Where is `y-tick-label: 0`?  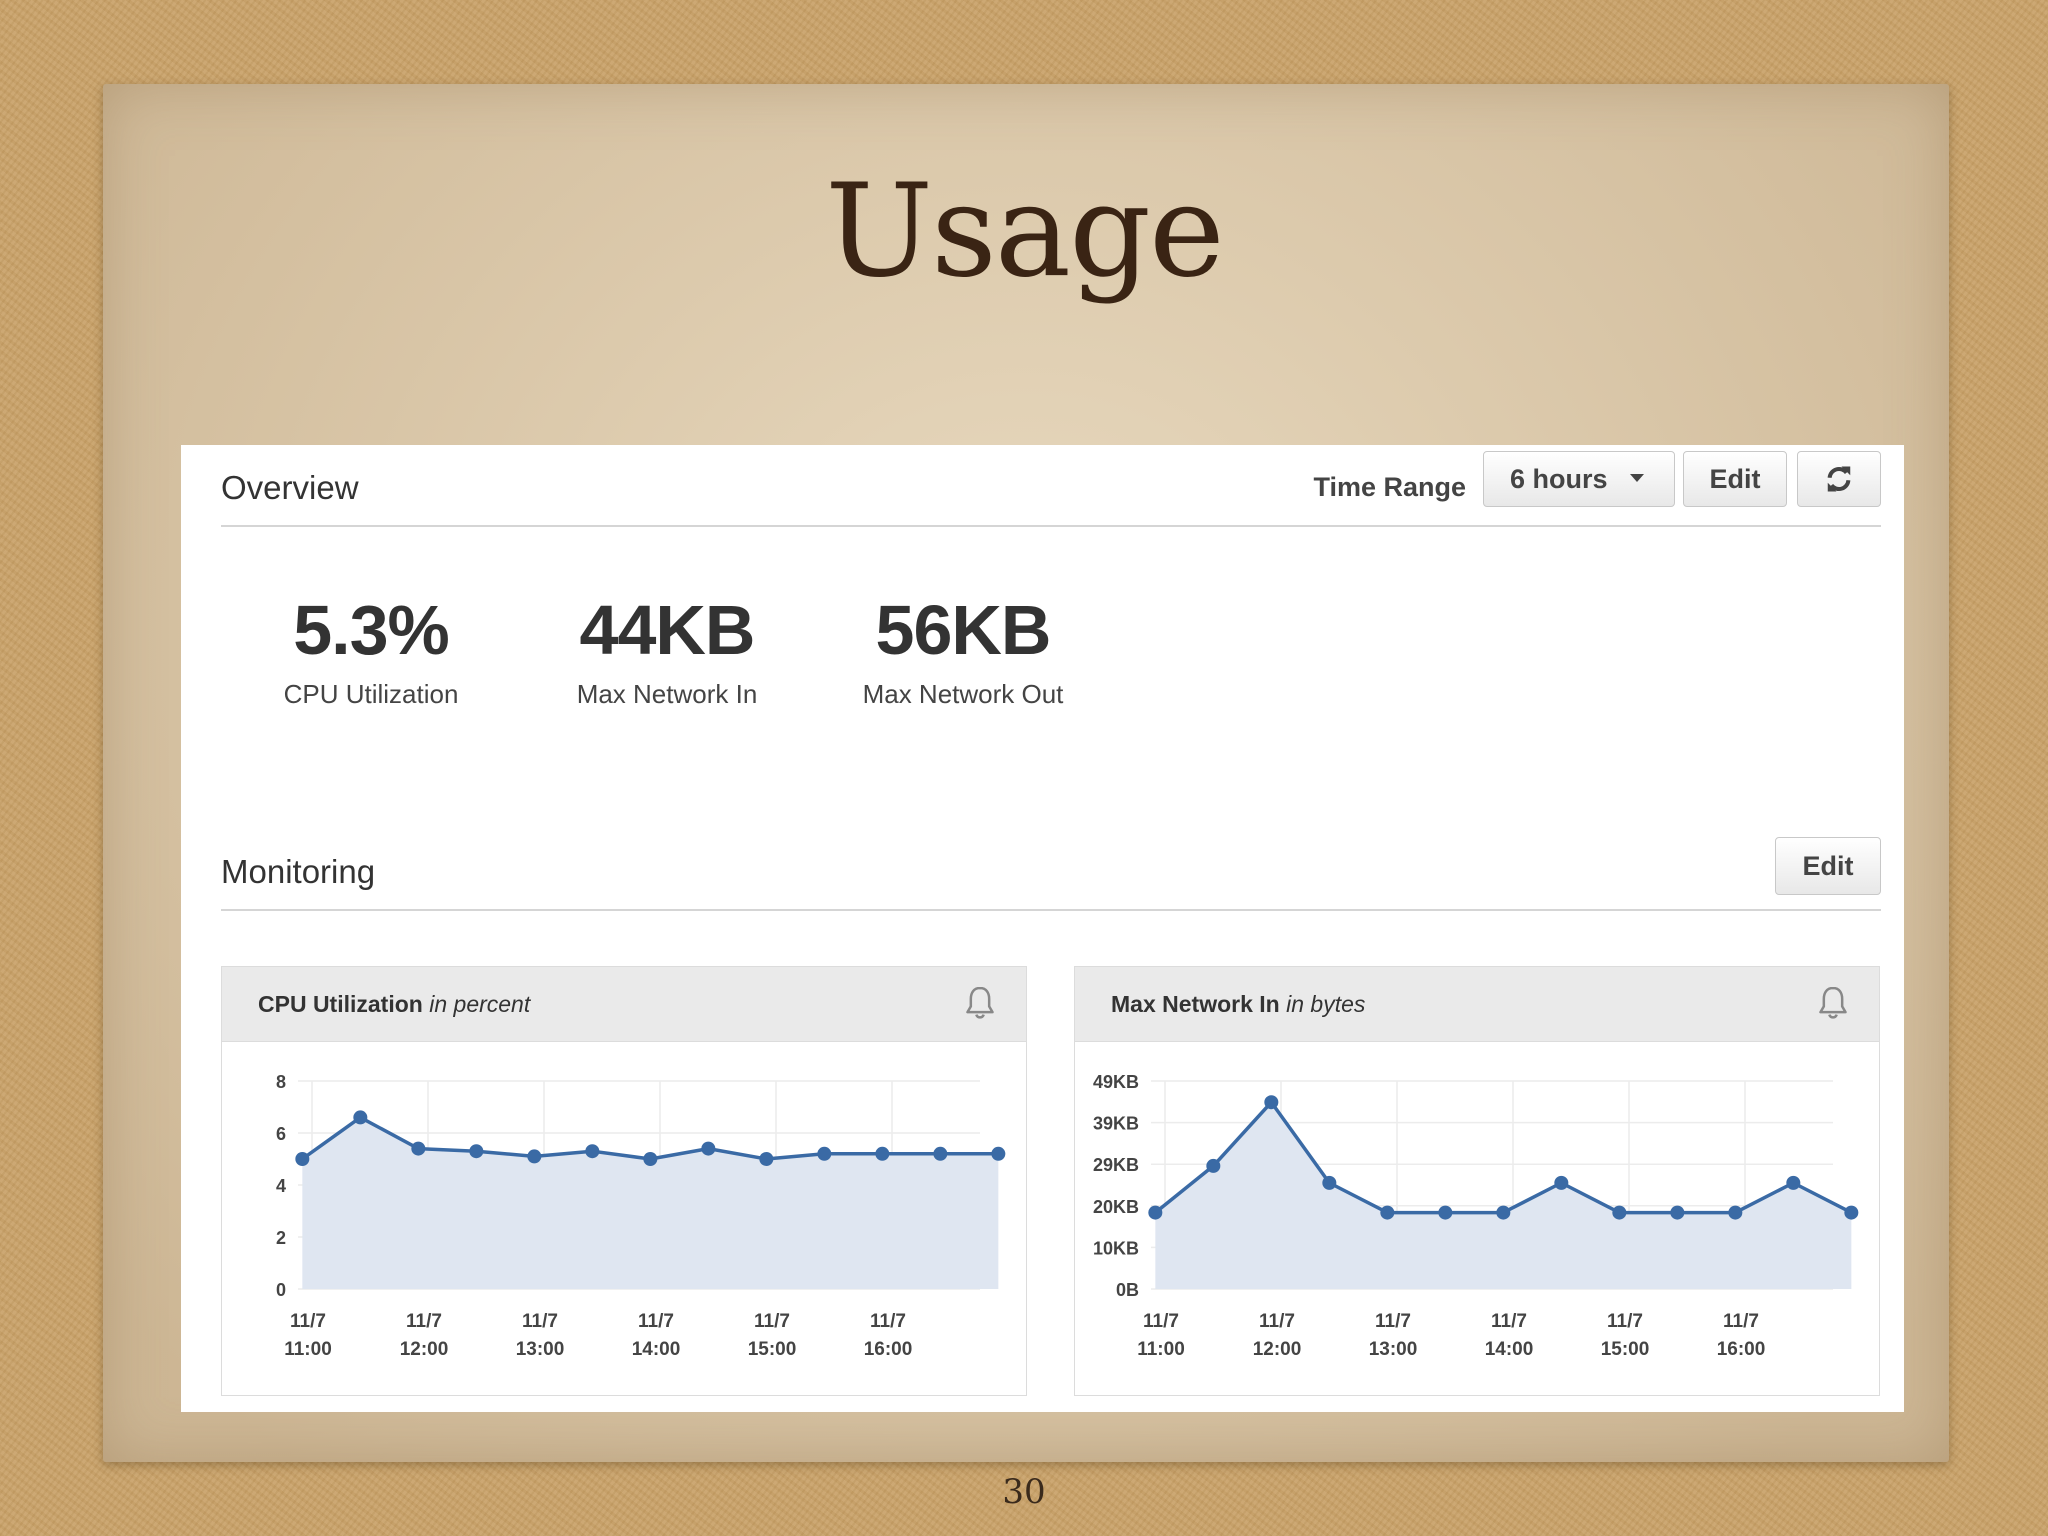
y-tick-label: 0 is located at coordinates (281, 1290).